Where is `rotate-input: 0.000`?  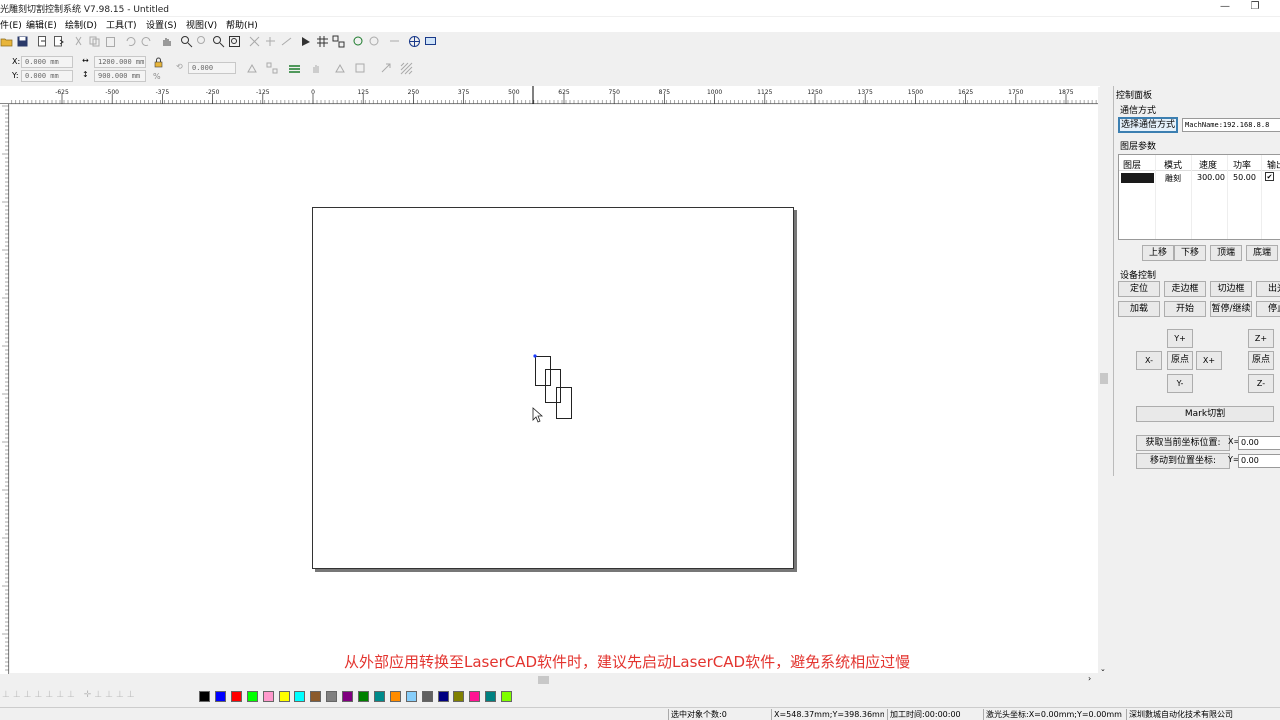
rotate-input: 0.000 is located at coordinates (212, 68).